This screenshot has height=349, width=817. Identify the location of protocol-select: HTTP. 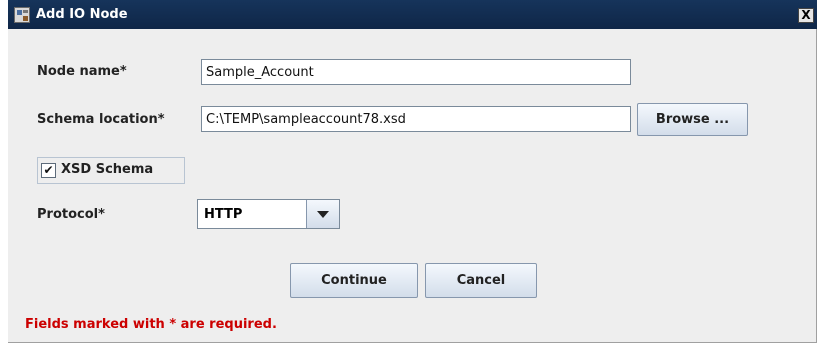
(268, 214).